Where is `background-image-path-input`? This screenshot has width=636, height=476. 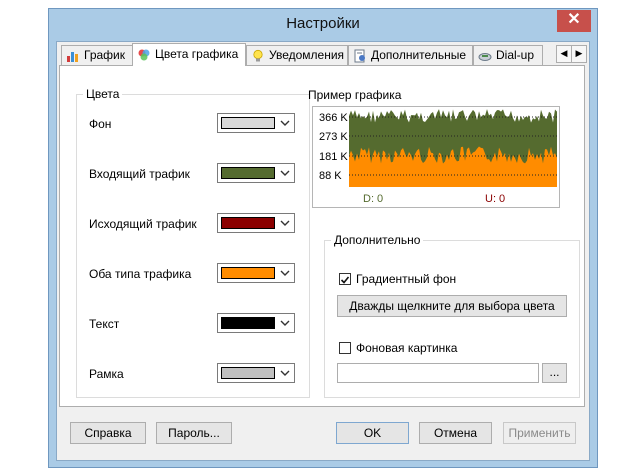 background-image-path-input is located at coordinates (438, 373).